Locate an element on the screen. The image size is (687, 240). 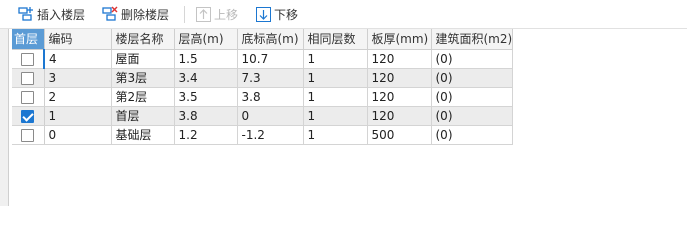
table-cell: 10.7 is located at coordinates (270, 59).